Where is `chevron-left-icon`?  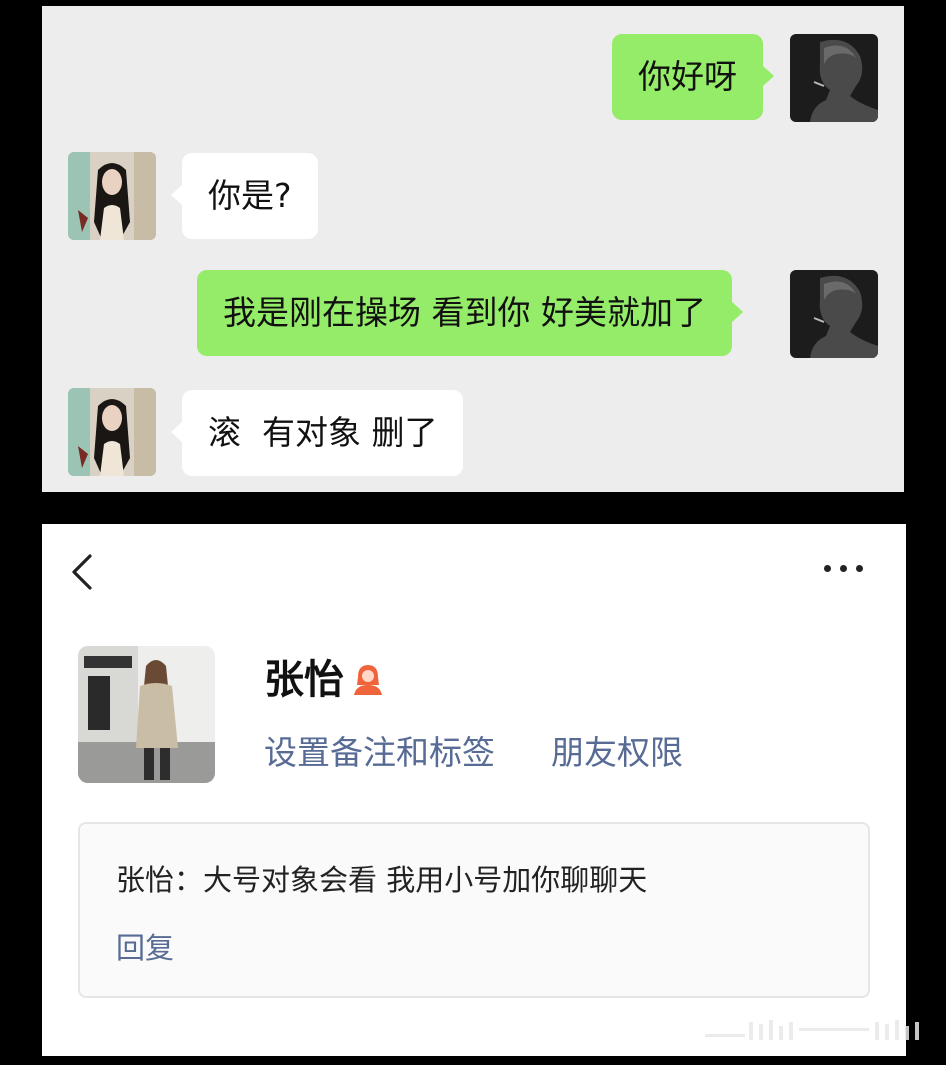 chevron-left-icon is located at coordinates (83, 572).